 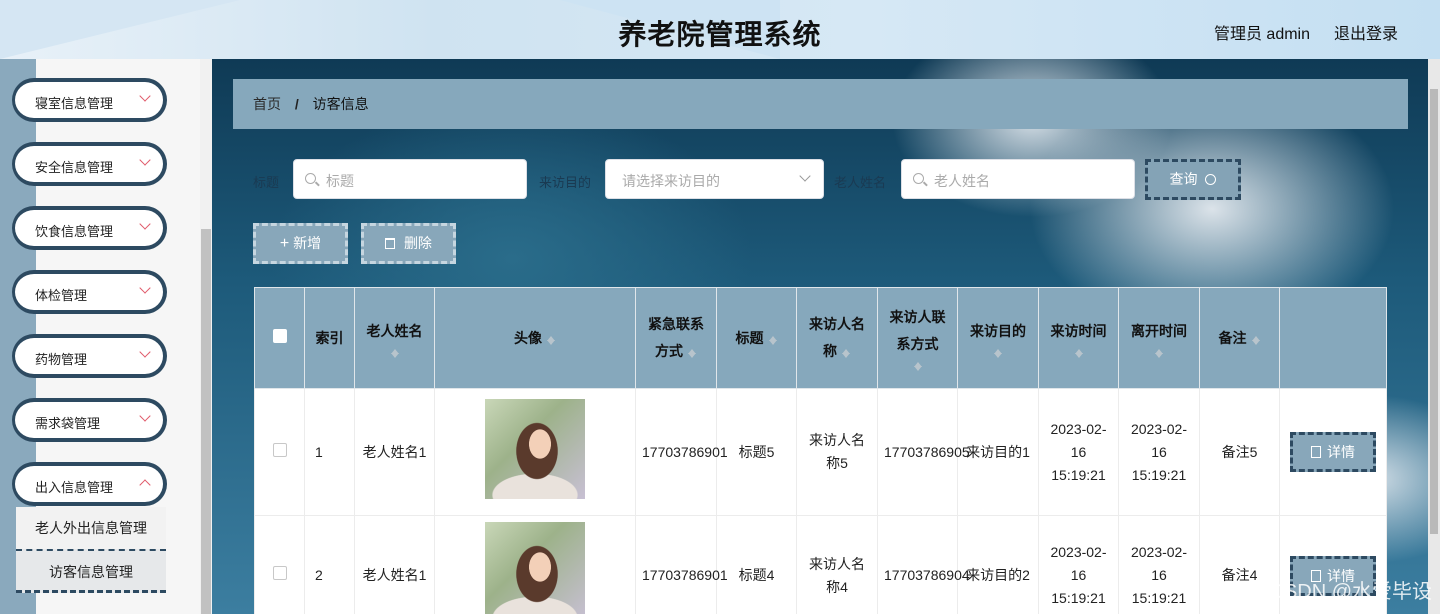 What do you see at coordinates (89, 228) in the screenshot?
I see `sidebar-item-diet: 饮食信息管理` at bounding box center [89, 228].